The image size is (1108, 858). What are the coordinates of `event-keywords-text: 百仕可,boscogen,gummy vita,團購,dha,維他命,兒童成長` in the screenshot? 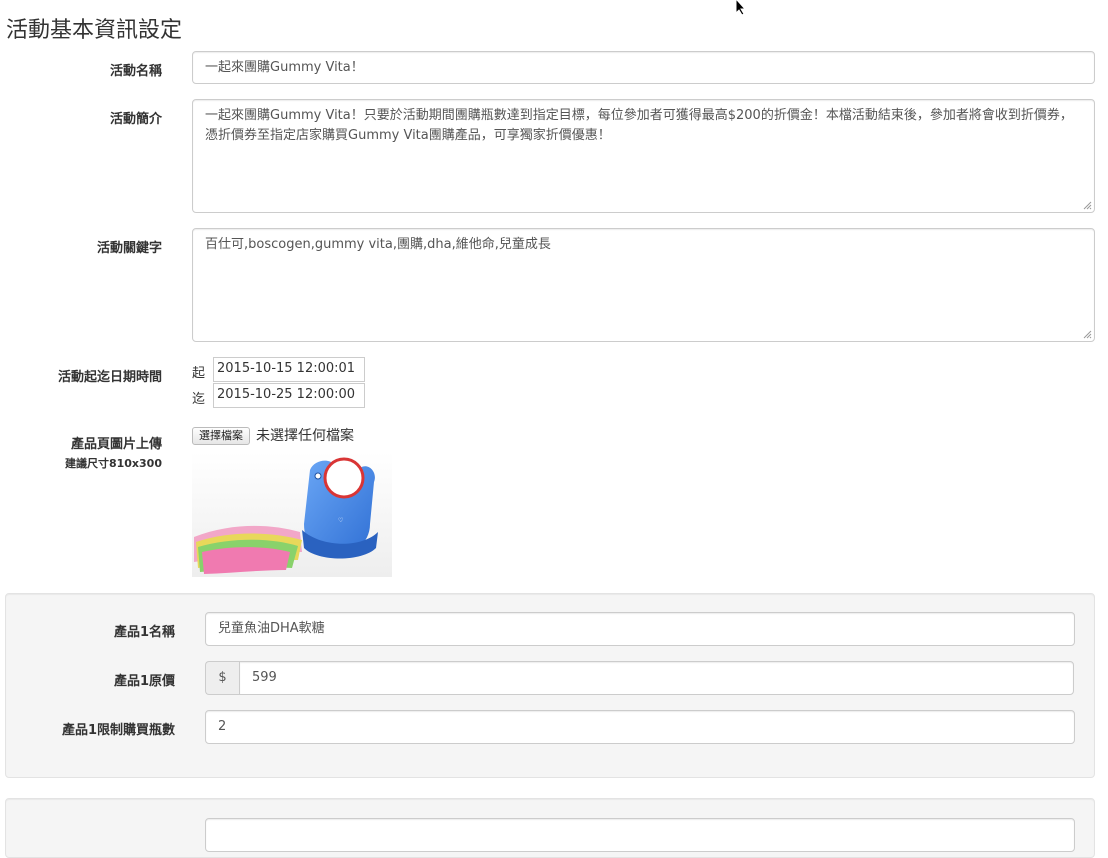 It's located at (378, 244).